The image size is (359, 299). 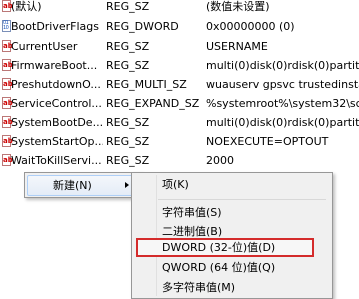 I want to click on registry-value-row: ab CurrentUser REG_SZ USERNAME, so click(x=179, y=46).